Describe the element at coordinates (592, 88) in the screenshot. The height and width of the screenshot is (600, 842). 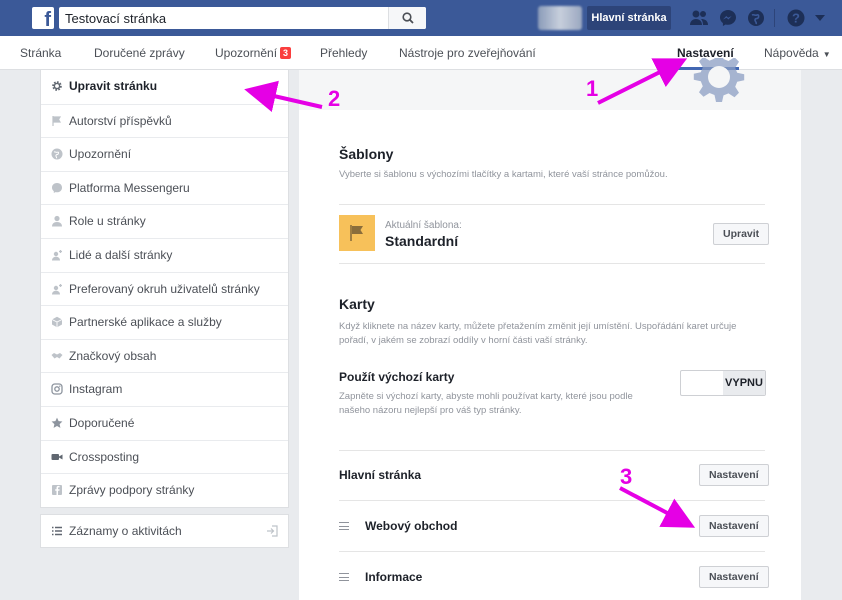
I see `annotation-number-1: 1` at that location.